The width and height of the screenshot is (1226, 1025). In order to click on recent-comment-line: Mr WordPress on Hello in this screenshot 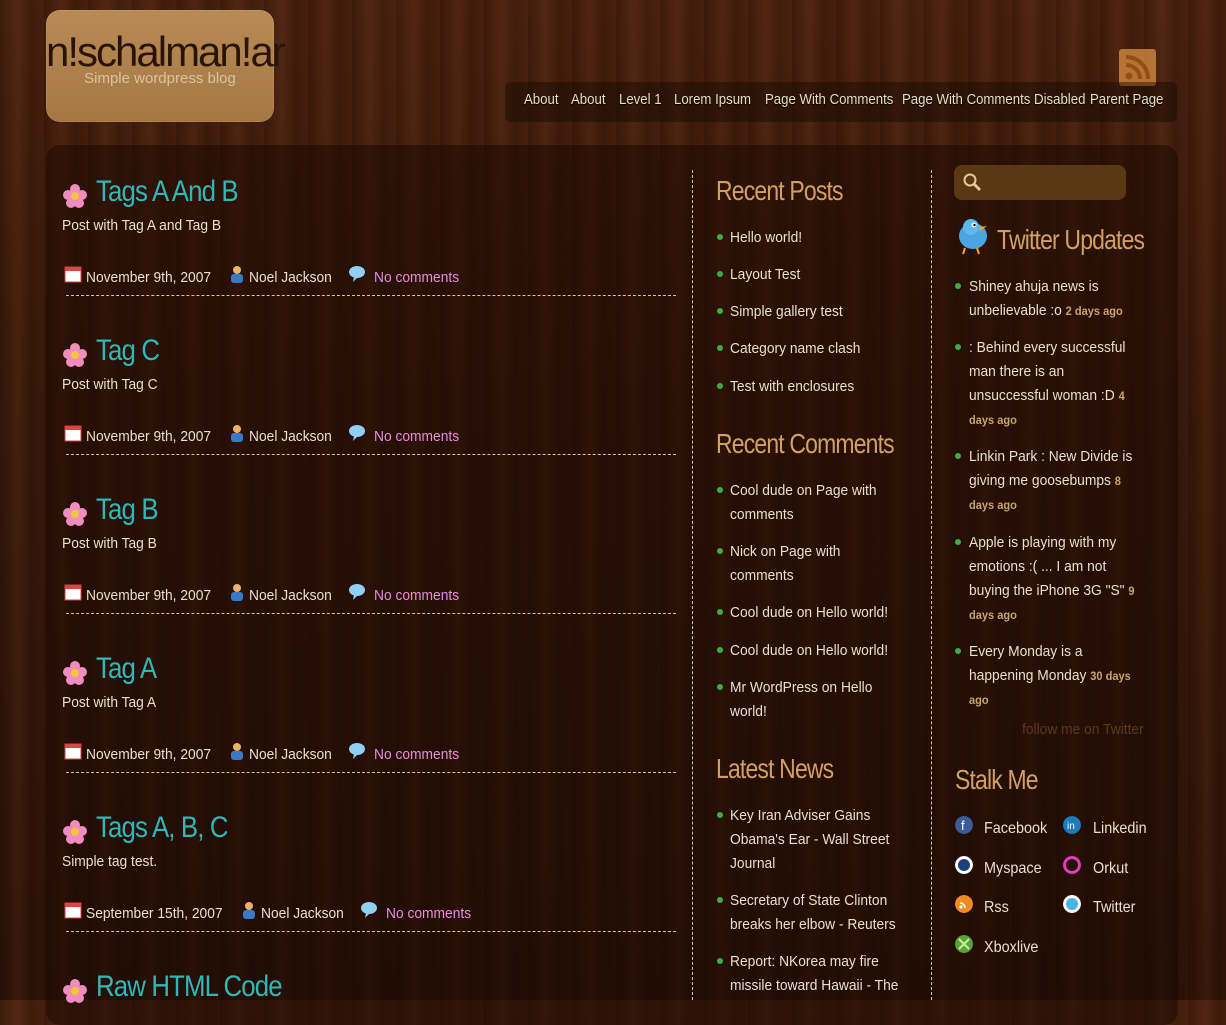, I will do `click(801, 688)`.